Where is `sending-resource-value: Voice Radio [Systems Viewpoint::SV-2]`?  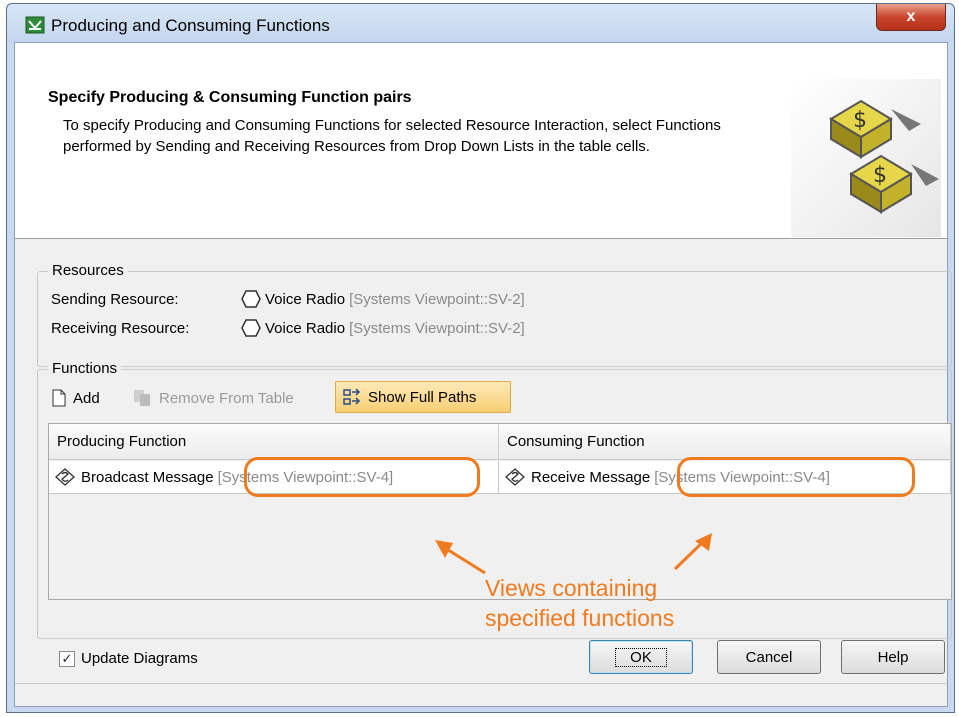 sending-resource-value: Voice Radio [Systems Viewpoint::SV-2] is located at coordinates (383, 299).